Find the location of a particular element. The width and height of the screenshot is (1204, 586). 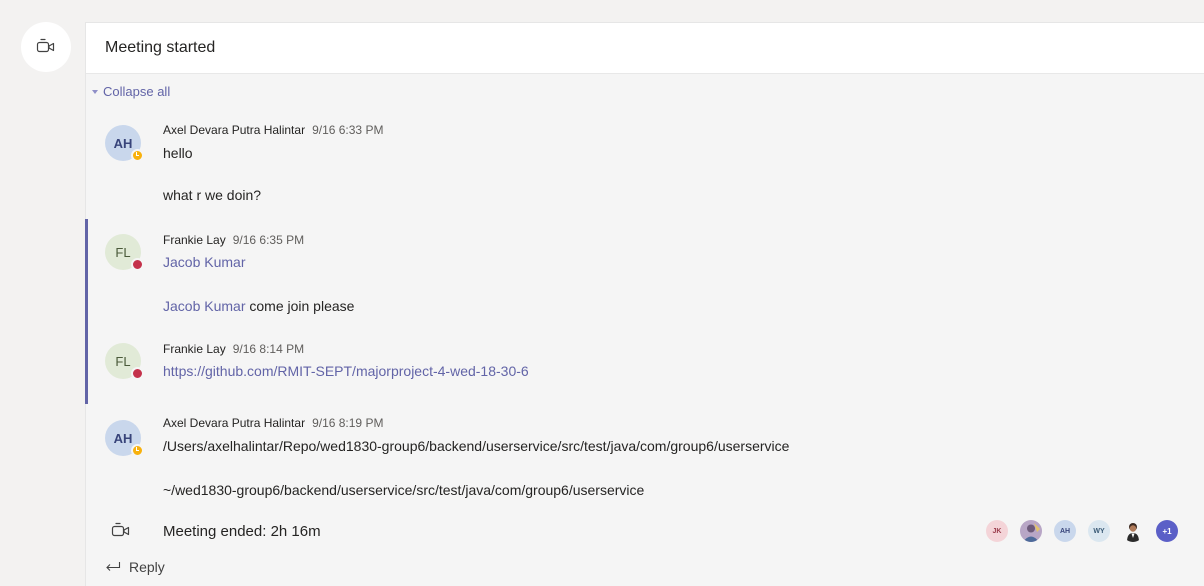

message-timestamp: 9/16 8:19 PM is located at coordinates (348, 423).